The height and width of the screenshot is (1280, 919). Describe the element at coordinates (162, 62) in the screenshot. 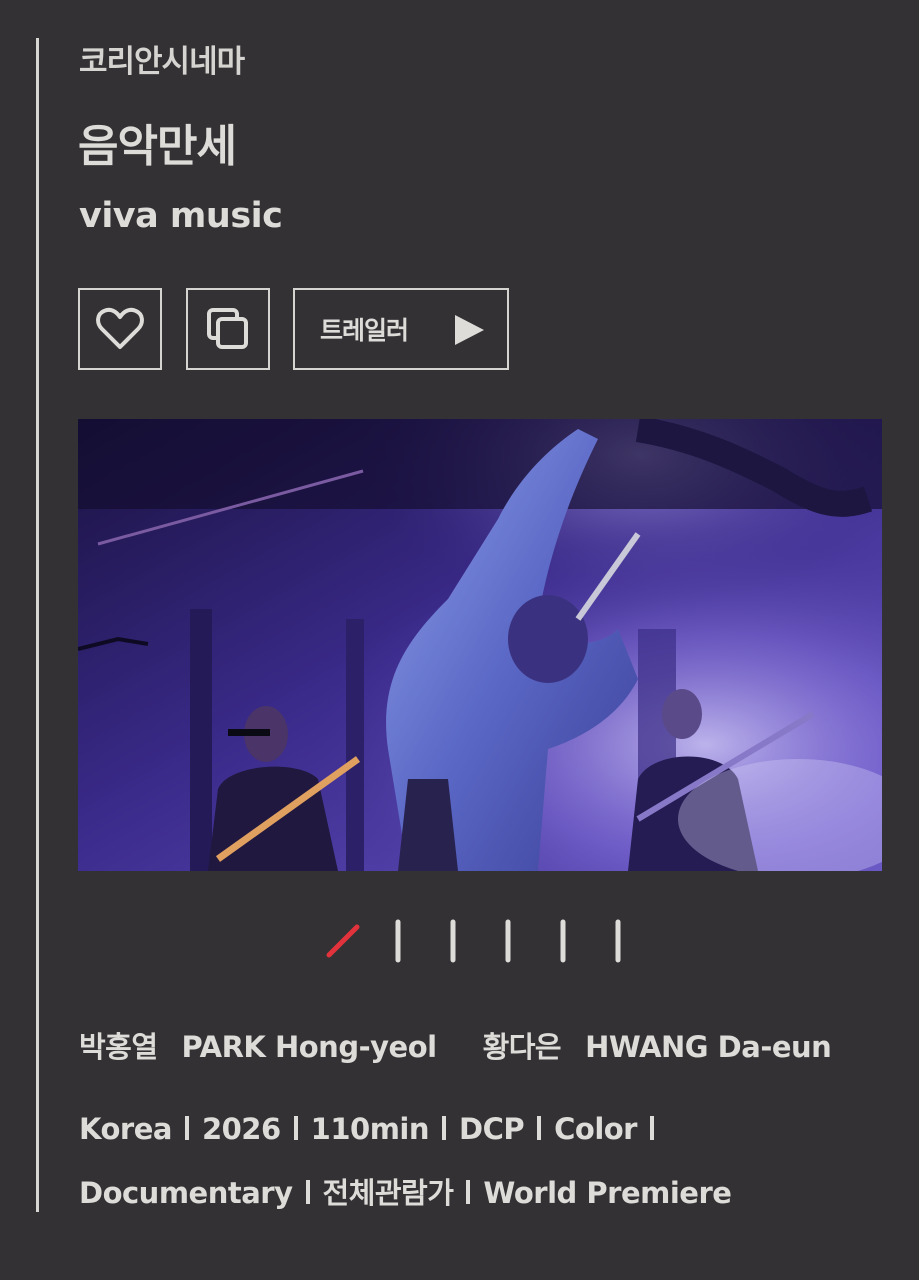

I see `section-label: 코리안시네마` at that location.